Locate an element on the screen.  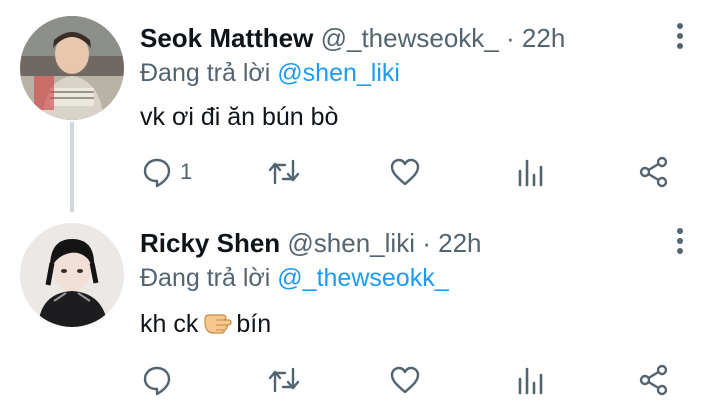
tweet-header: Seok Matthew @_thewseokk_ · 22h is located at coordinates (400, 38).